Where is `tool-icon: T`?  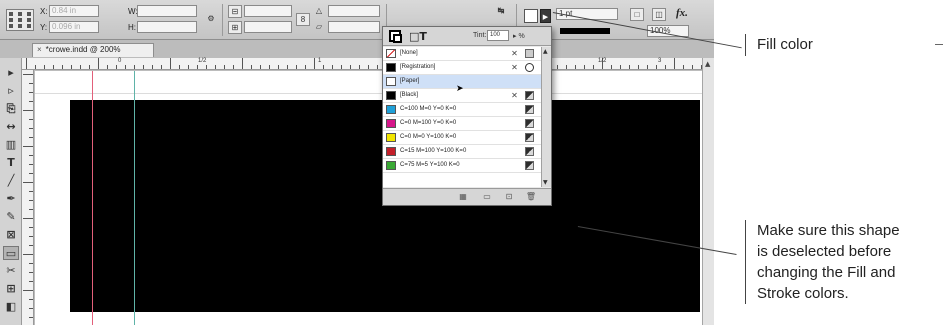 tool-icon: T is located at coordinates (11, 163).